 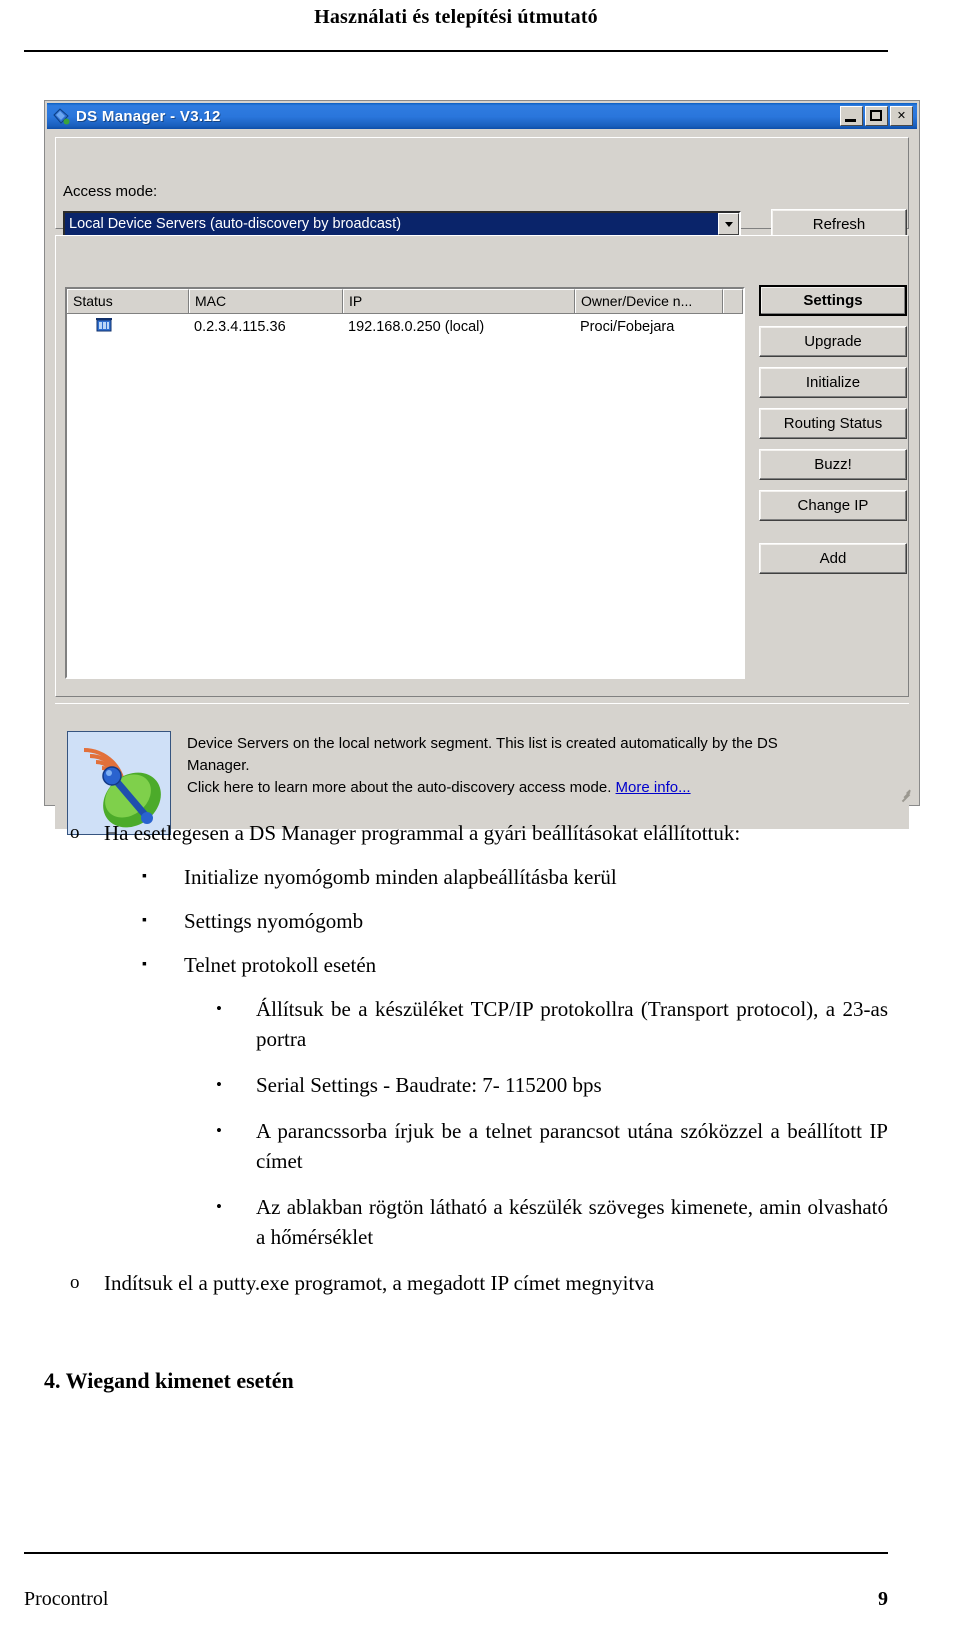 What do you see at coordinates (515, 965) in the screenshot?
I see `list-item: ▪ Telnet protokoll esetén` at bounding box center [515, 965].